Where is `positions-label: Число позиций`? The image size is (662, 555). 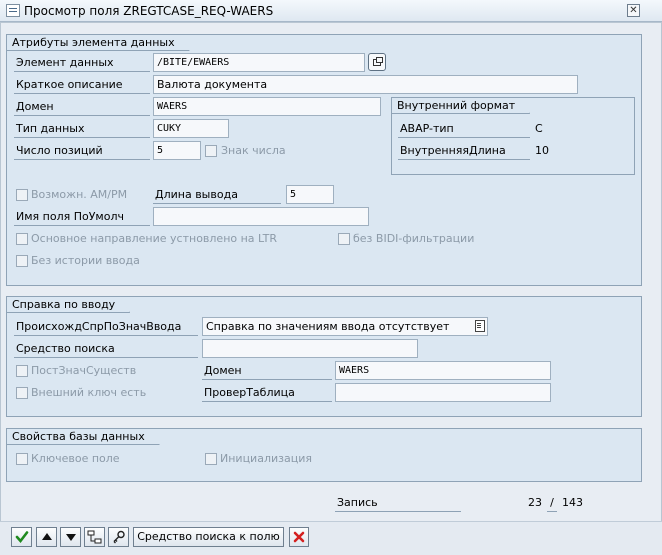
positions-label: Число позиций is located at coordinates (82, 150).